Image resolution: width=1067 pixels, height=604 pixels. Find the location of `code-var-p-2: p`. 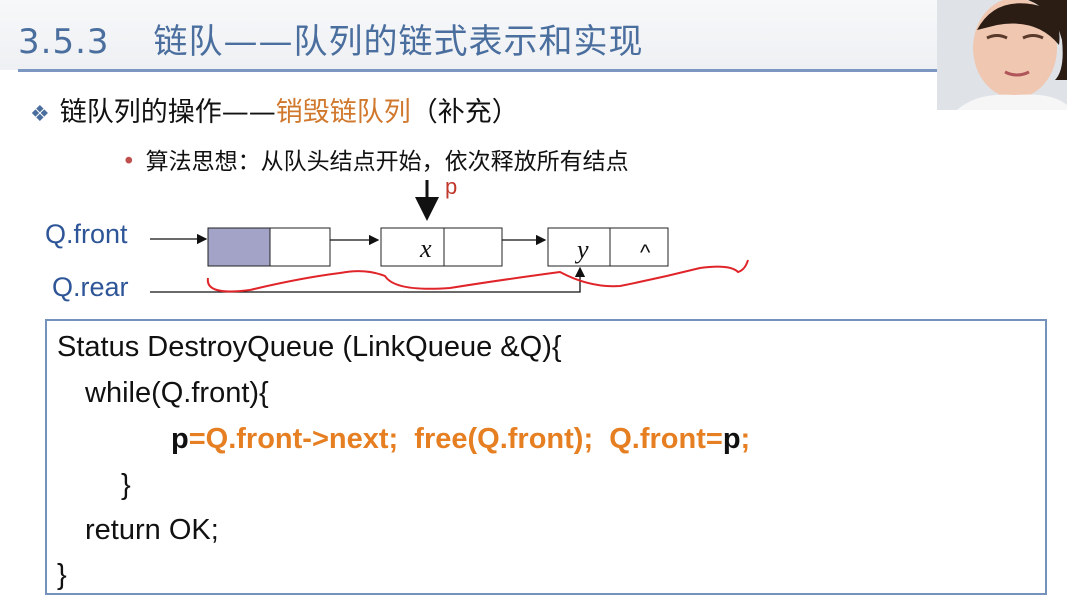

code-var-p-2: p is located at coordinates (731, 439).